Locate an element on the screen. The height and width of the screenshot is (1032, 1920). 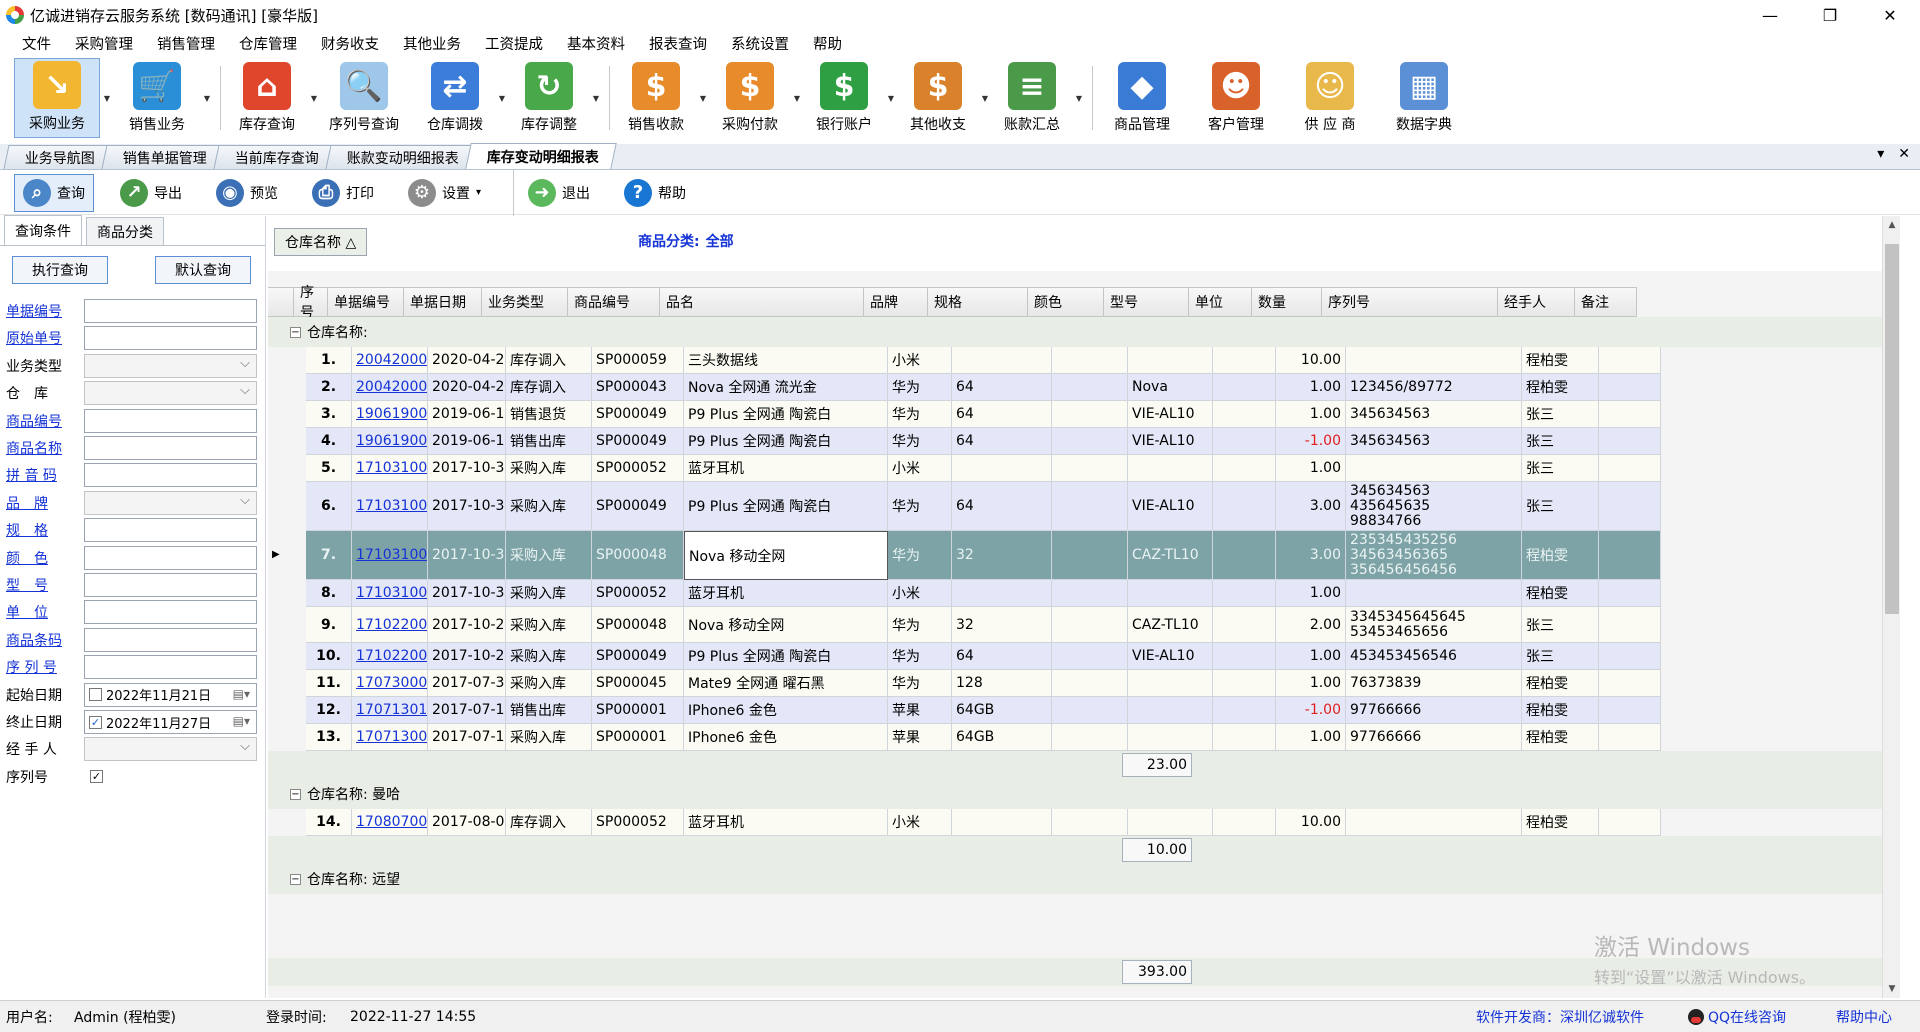
seq-cell: 14. is located at coordinates (329, 822).